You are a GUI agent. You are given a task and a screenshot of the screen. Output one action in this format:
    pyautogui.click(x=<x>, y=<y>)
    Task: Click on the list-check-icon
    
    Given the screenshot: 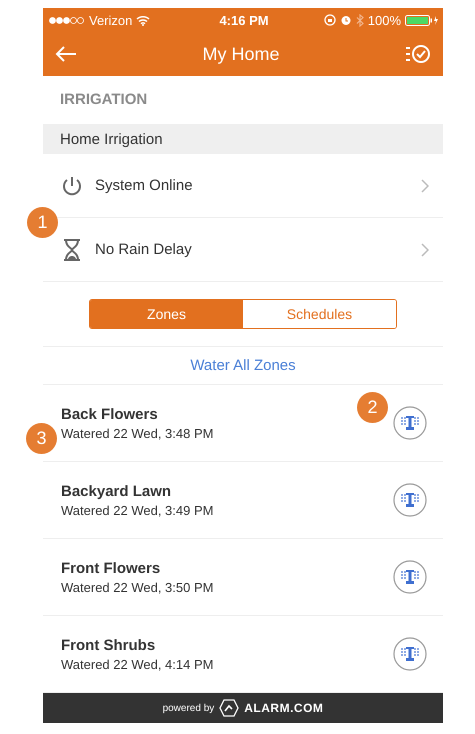 What is the action you would take?
    pyautogui.click(x=418, y=54)
    